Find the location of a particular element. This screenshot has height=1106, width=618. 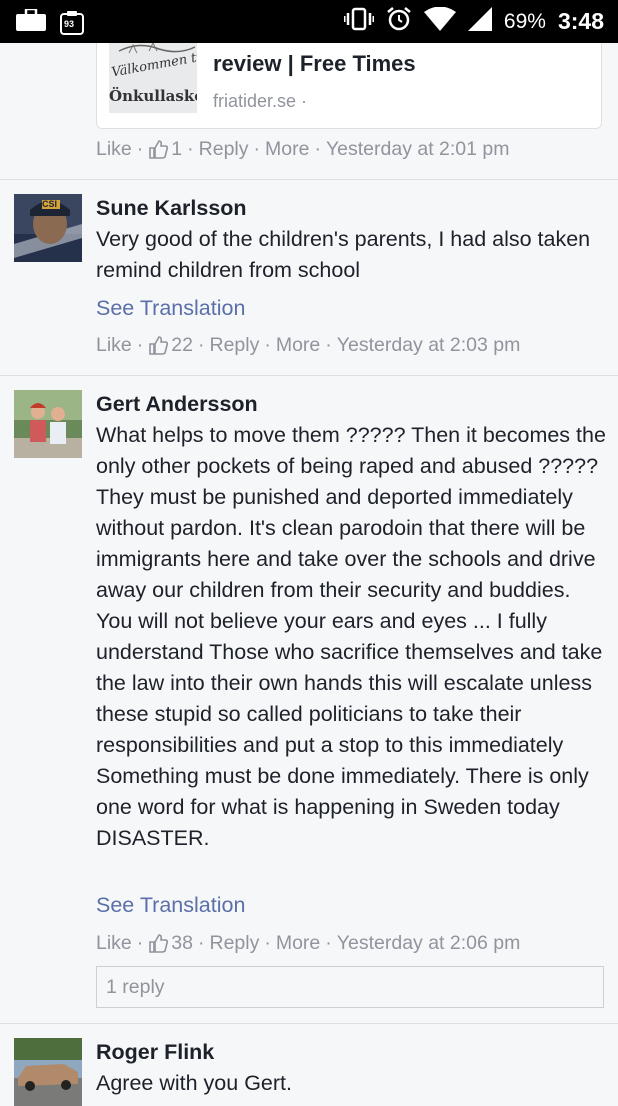

like-count: 22 is located at coordinates (182, 345).